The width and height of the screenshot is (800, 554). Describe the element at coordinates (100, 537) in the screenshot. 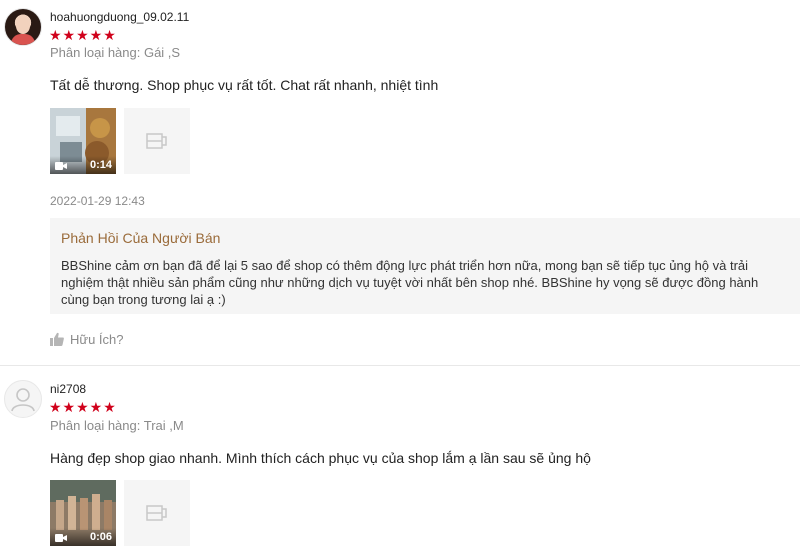

I see `video-duration: 0:06` at that location.